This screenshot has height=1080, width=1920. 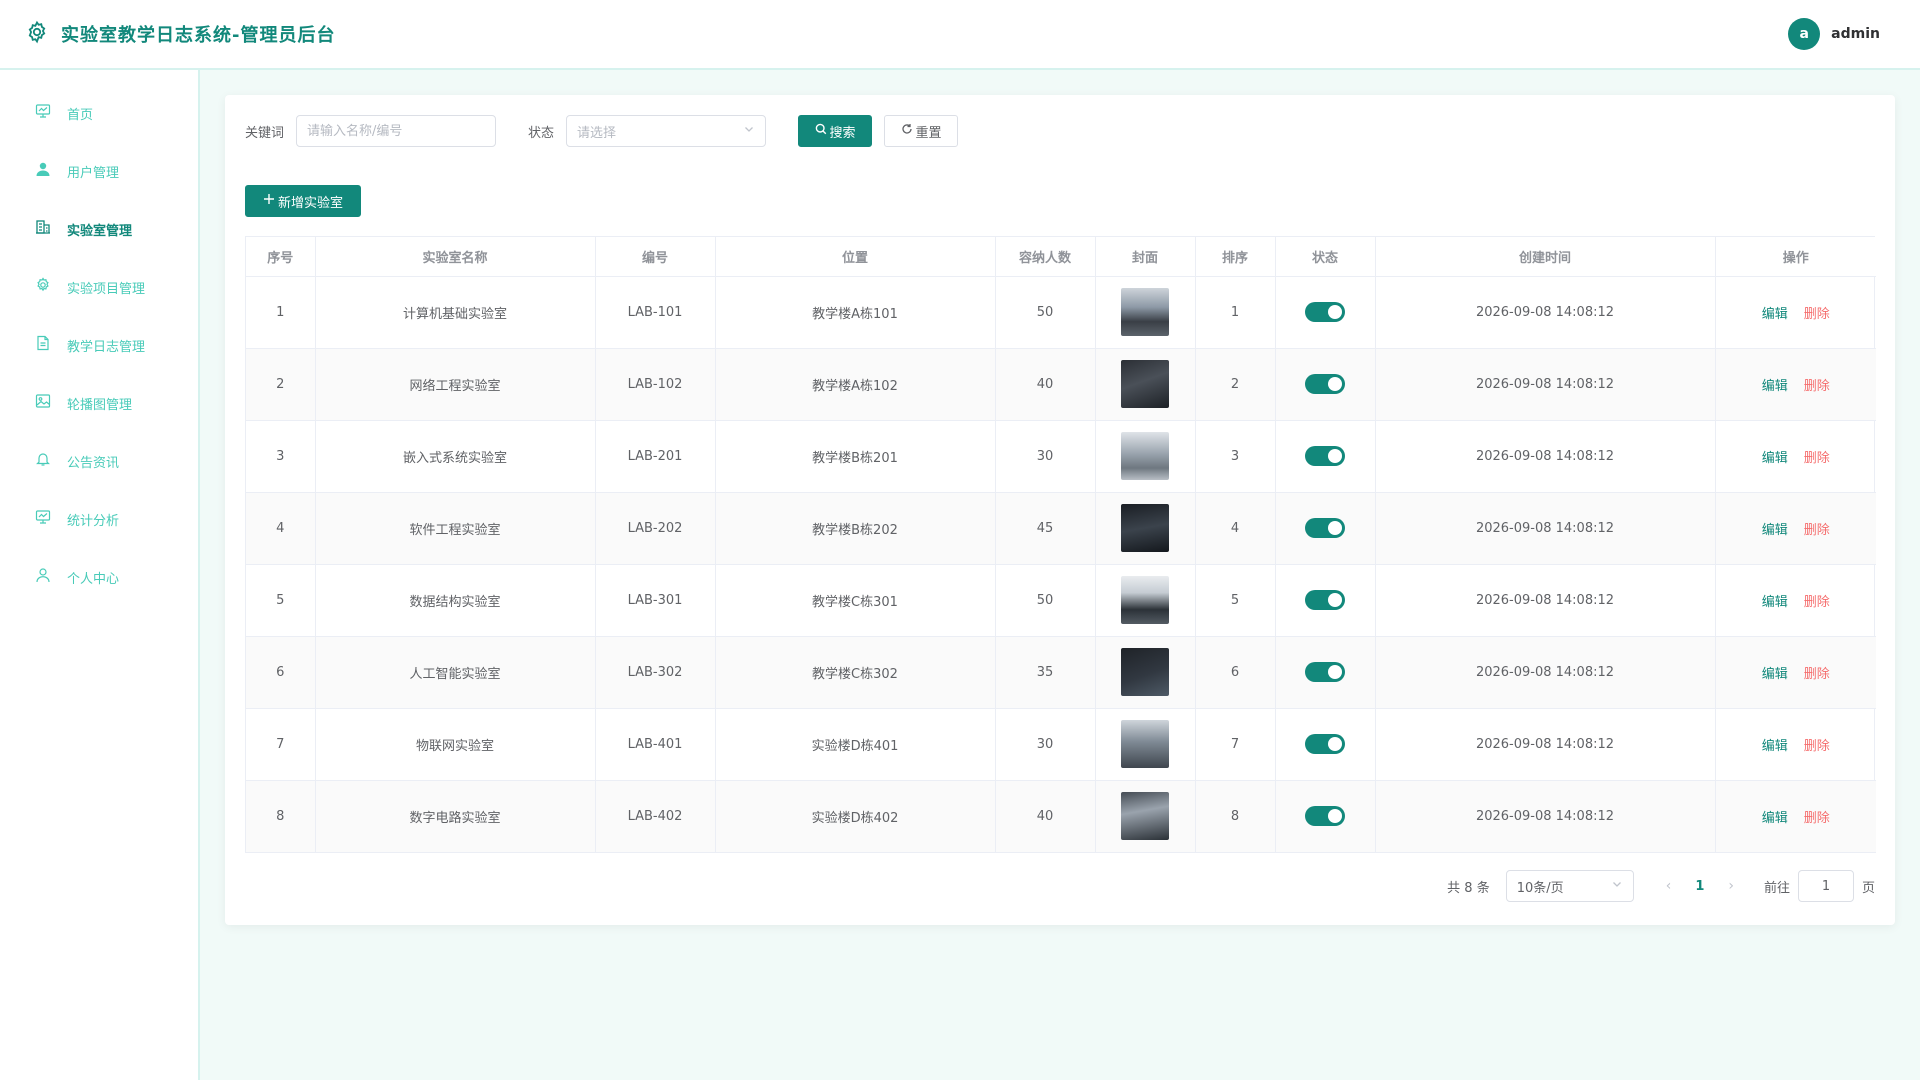 What do you see at coordinates (1235, 744) in the screenshot?
I see `cell-sort: 7` at bounding box center [1235, 744].